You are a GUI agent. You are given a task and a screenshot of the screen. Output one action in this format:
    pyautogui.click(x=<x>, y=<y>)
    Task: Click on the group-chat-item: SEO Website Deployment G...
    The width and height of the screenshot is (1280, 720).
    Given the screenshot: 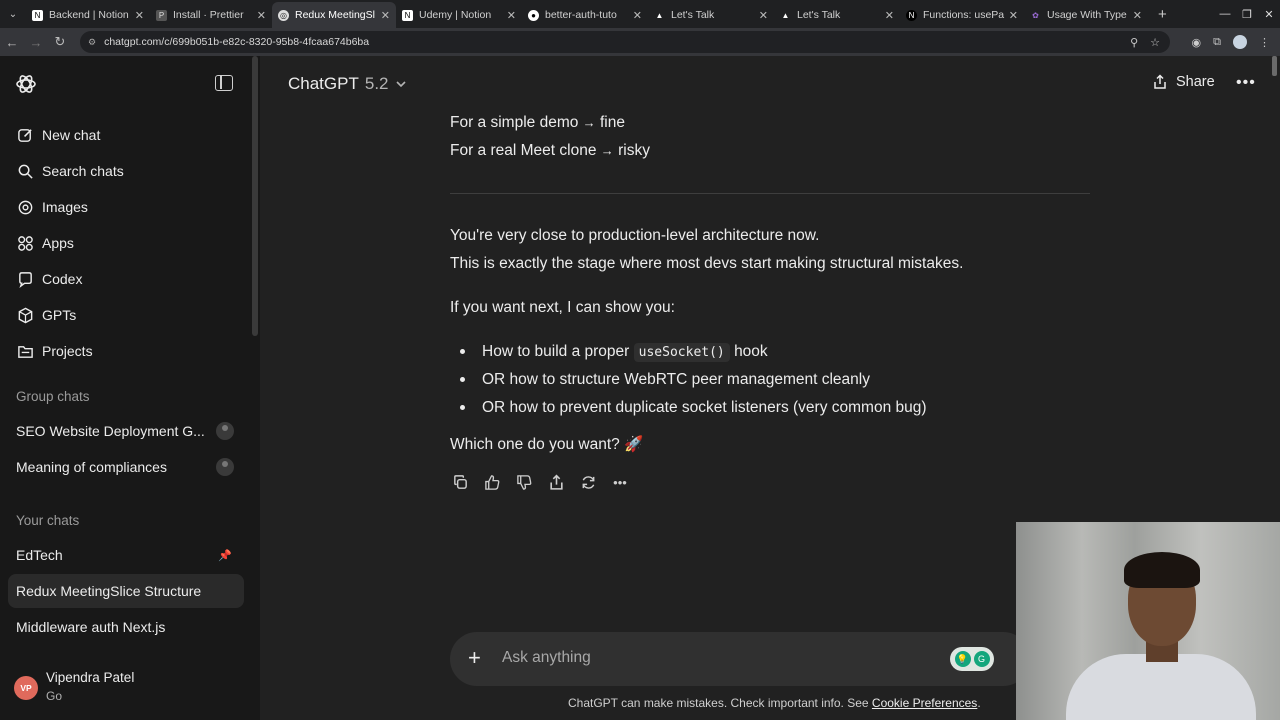 What is the action you would take?
    pyautogui.click(x=126, y=431)
    